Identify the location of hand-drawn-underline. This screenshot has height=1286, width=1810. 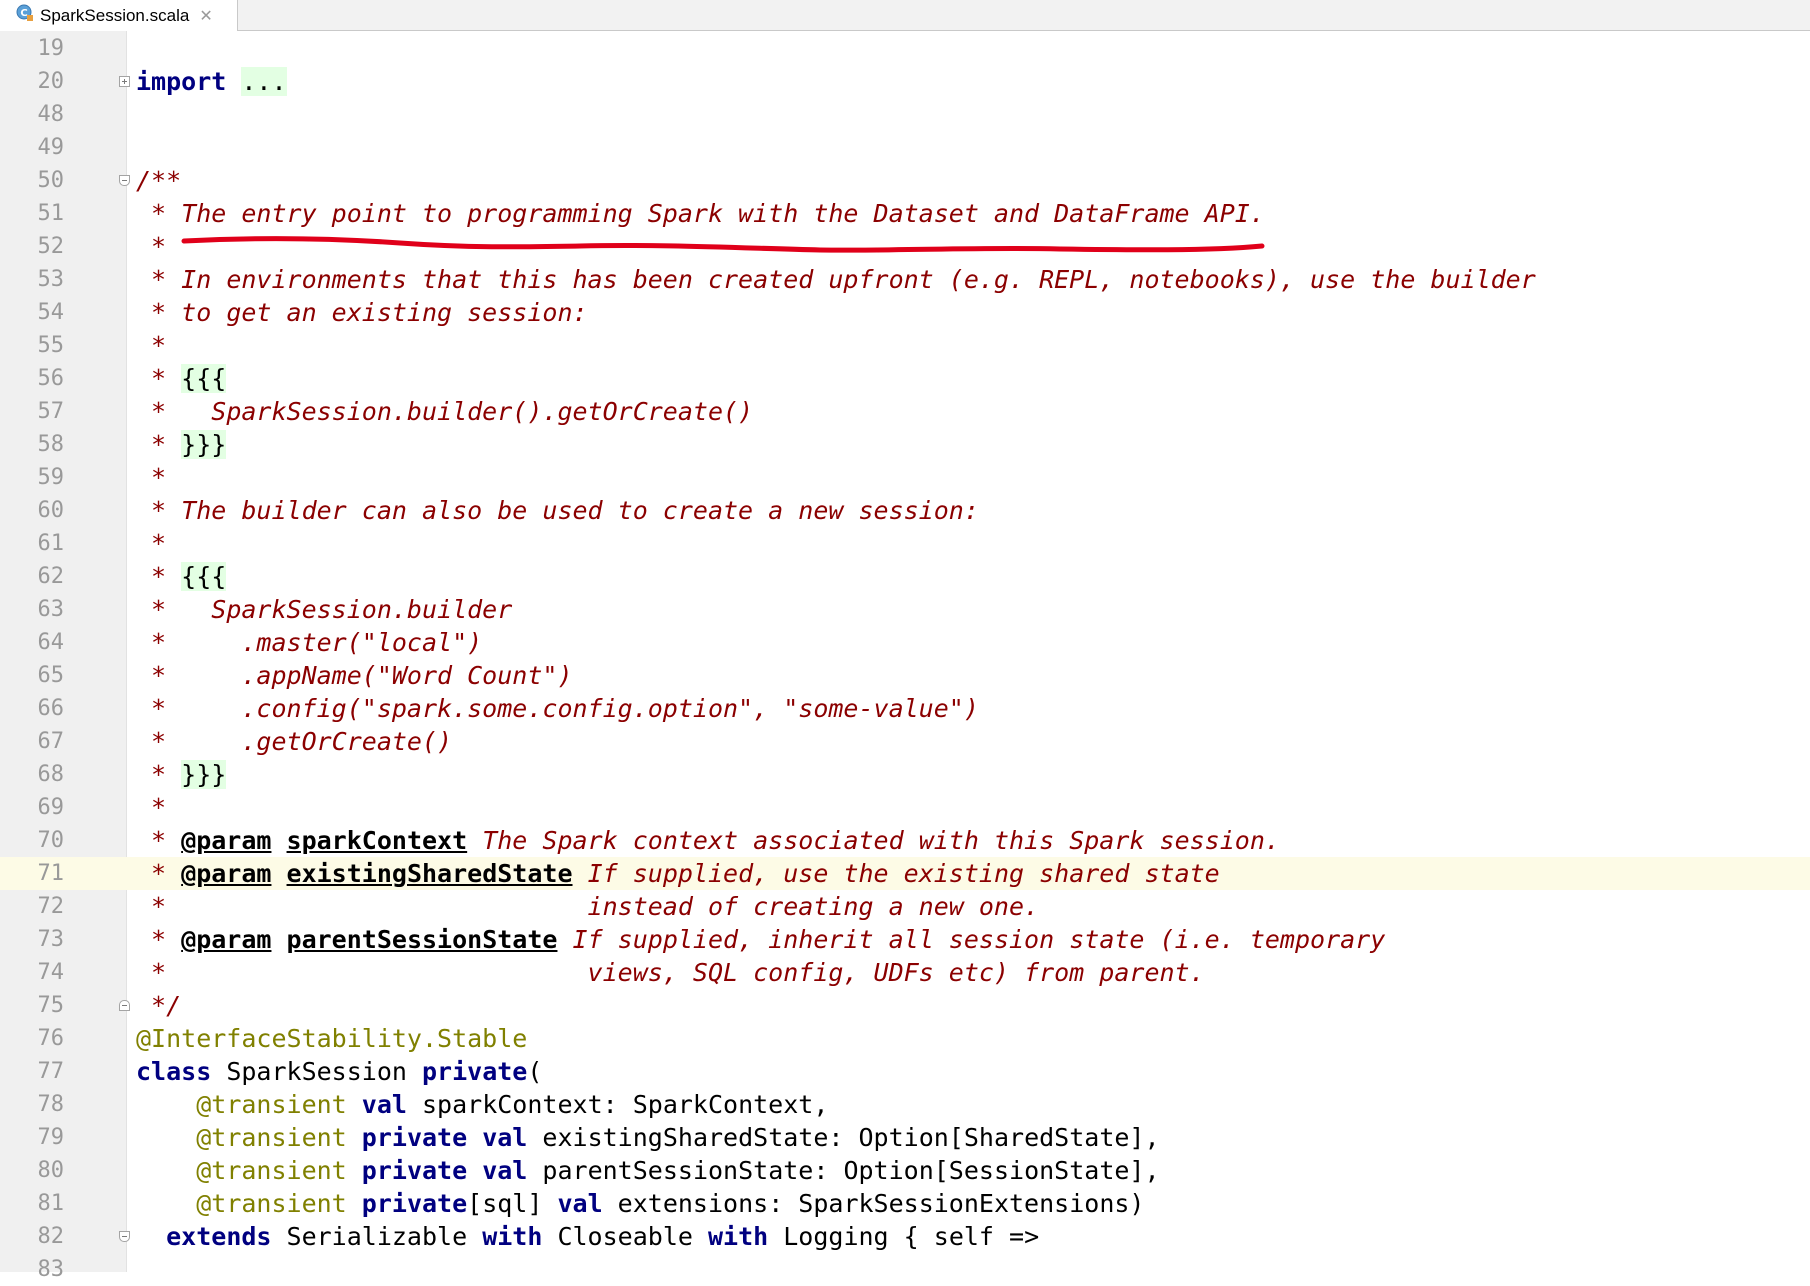
(723, 244).